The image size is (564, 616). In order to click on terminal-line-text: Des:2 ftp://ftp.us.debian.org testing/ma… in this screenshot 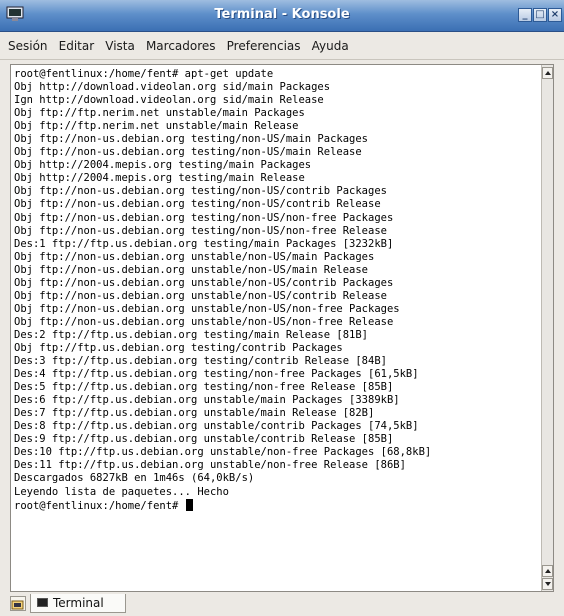, I will do `click(191, 334)`.